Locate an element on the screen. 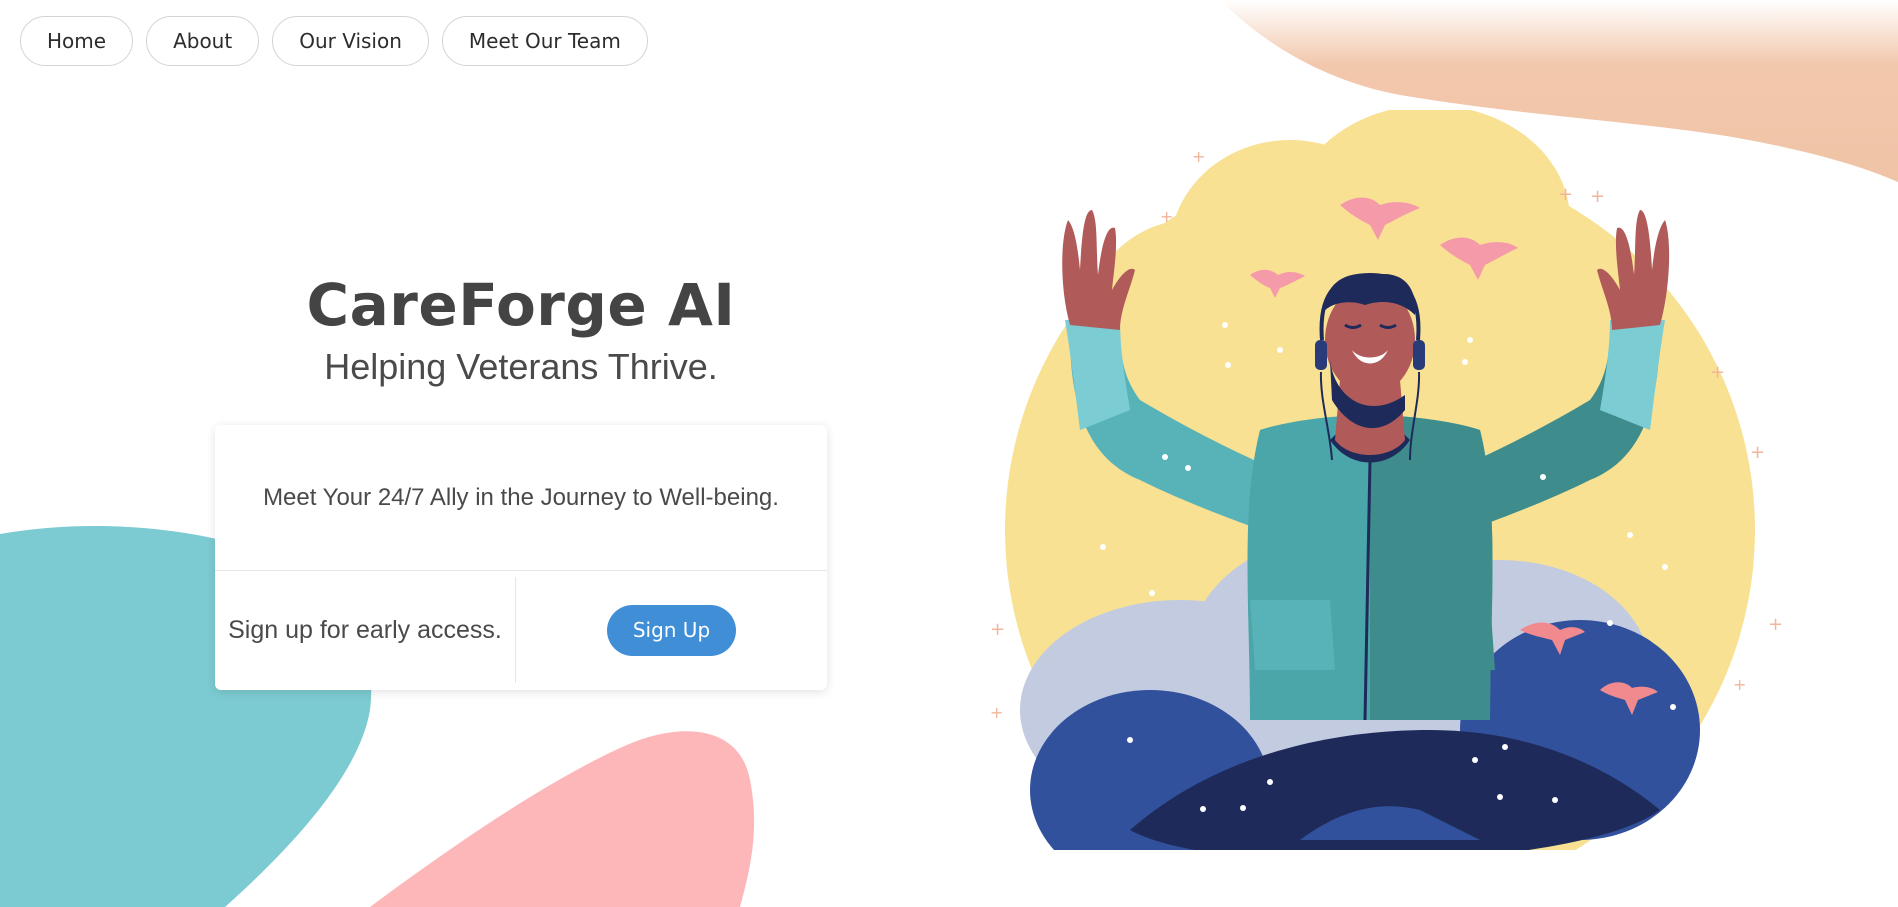  nav-item-label: About is located at coordinates (203, 41).